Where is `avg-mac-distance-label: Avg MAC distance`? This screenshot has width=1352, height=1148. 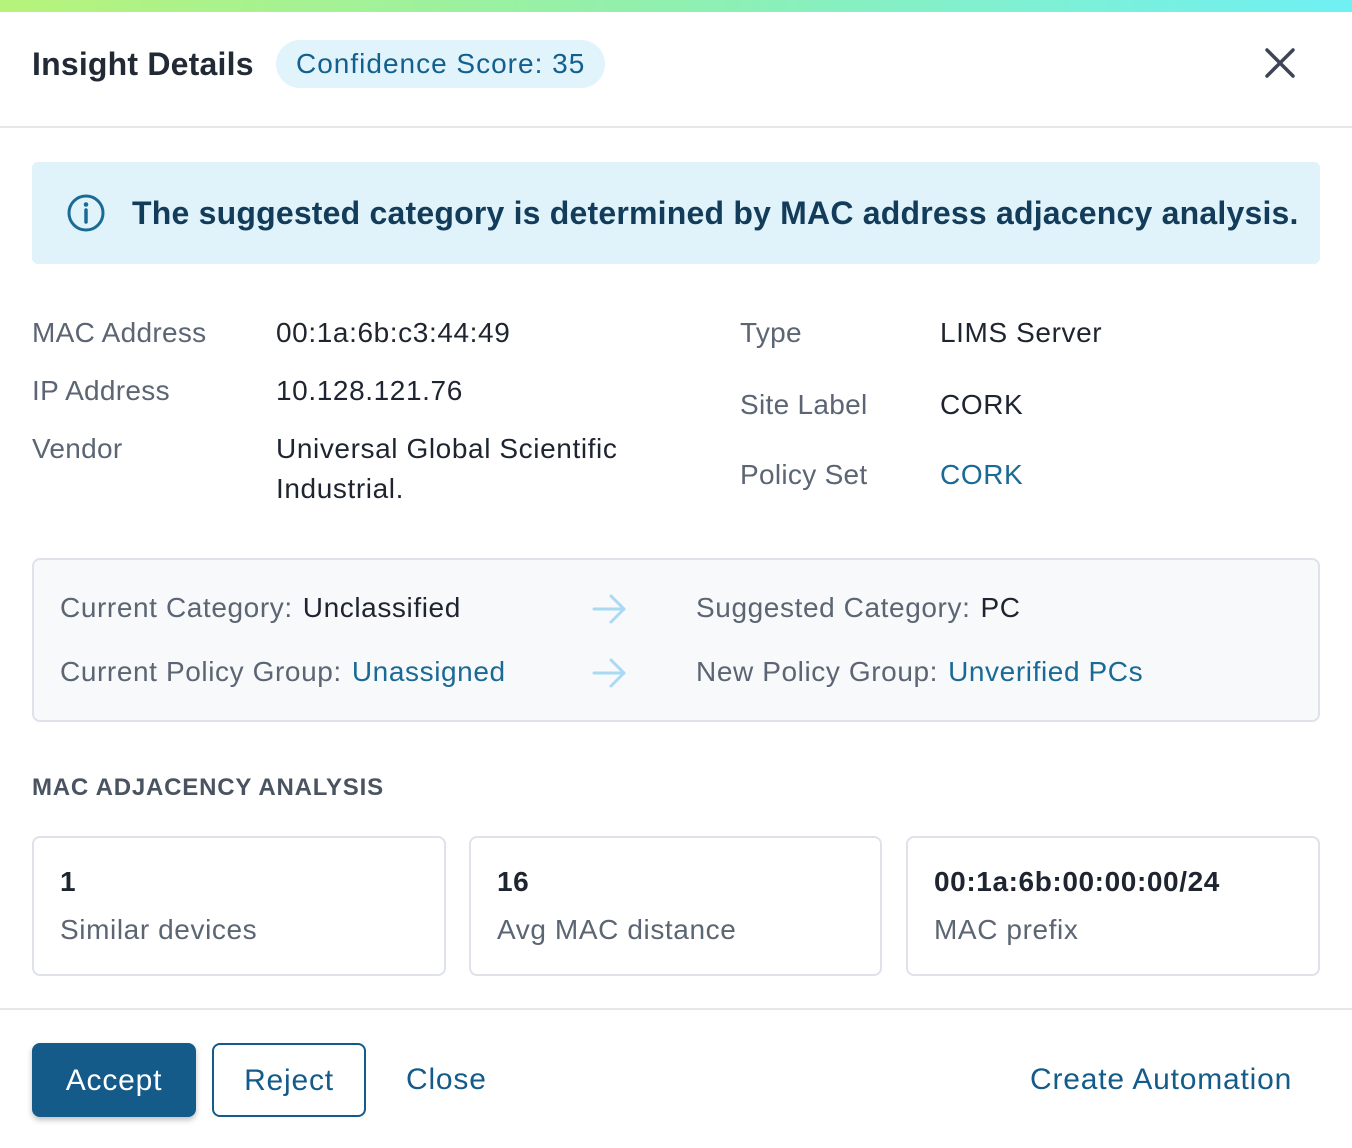
avg-mac-distance-label: Avg MAC distance is located at coordinates (617, 929).